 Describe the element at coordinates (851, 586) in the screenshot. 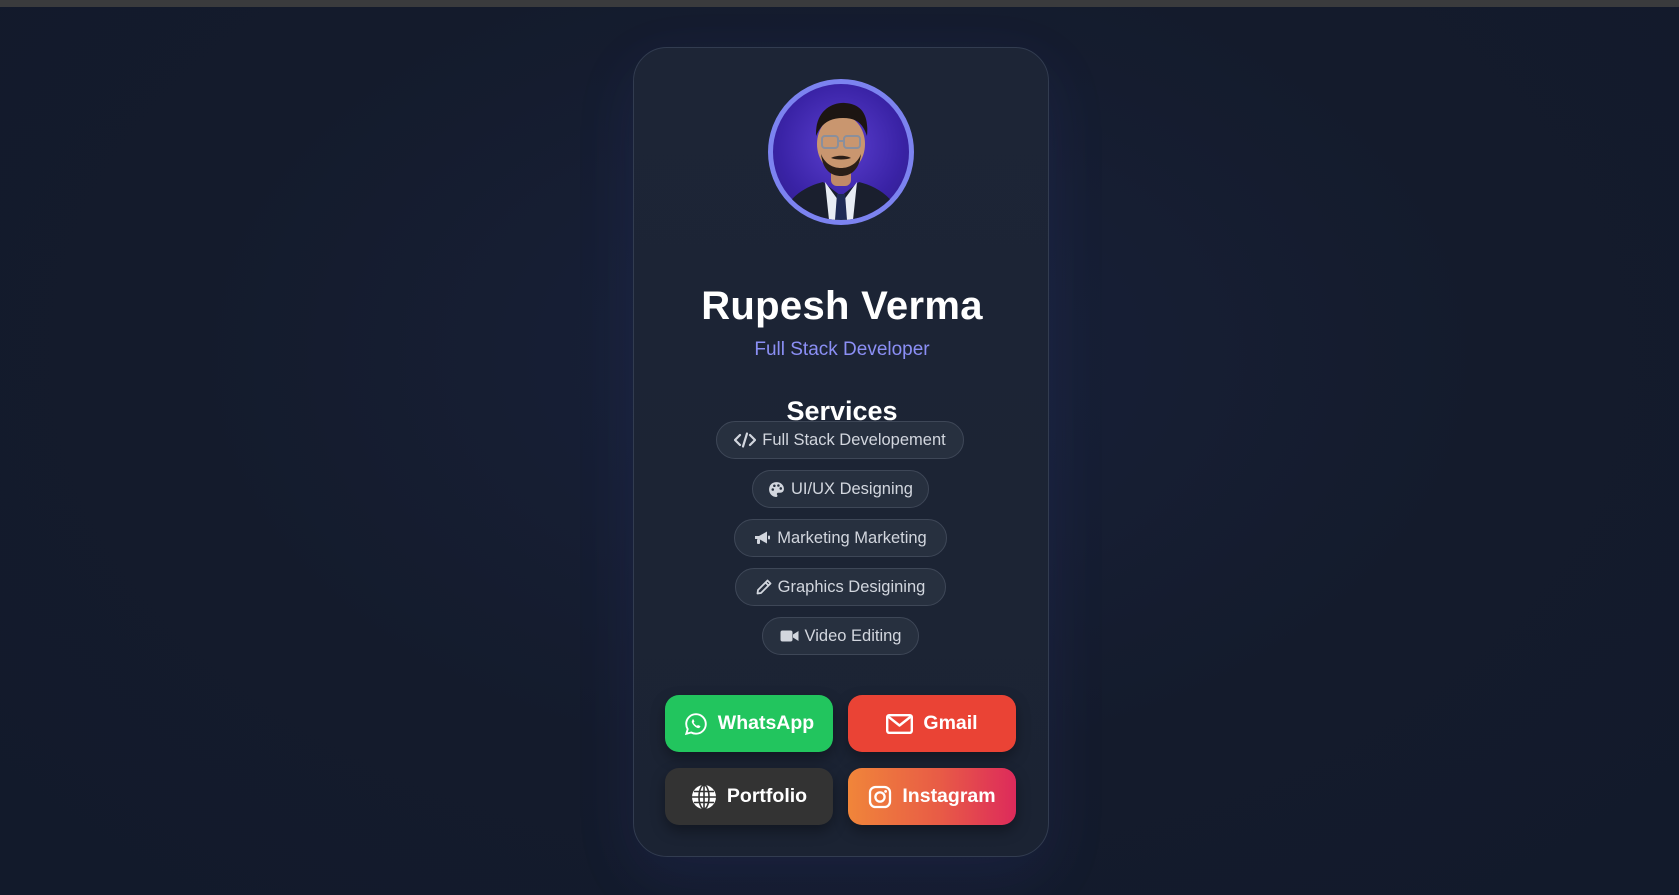

I see `service-label: Graphics Desigining` at that location.